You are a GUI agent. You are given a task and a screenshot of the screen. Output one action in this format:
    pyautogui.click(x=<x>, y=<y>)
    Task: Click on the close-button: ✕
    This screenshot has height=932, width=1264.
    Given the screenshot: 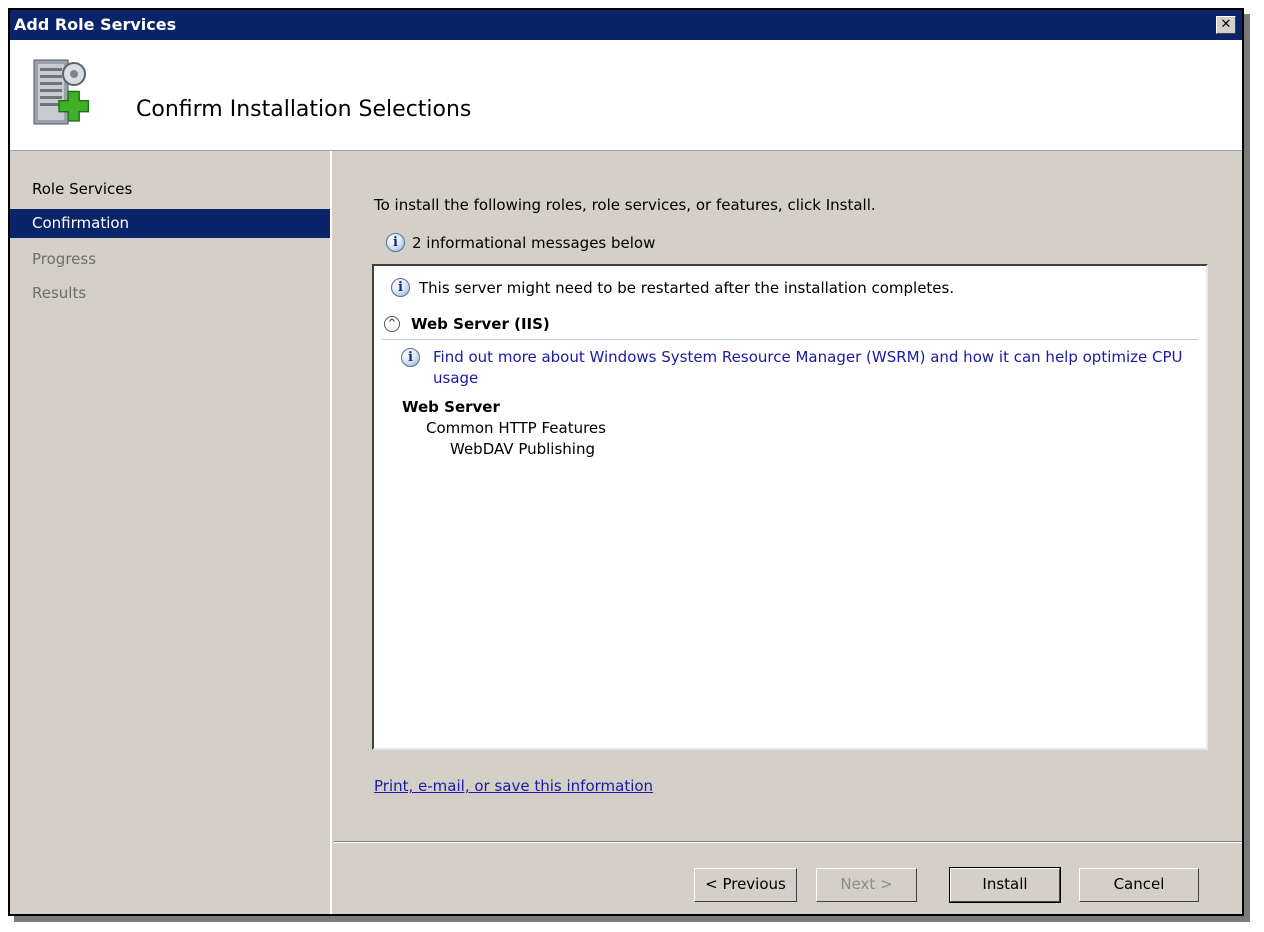 What is the action you would take?
    pyautogui.click(x=1226, y=25)
    